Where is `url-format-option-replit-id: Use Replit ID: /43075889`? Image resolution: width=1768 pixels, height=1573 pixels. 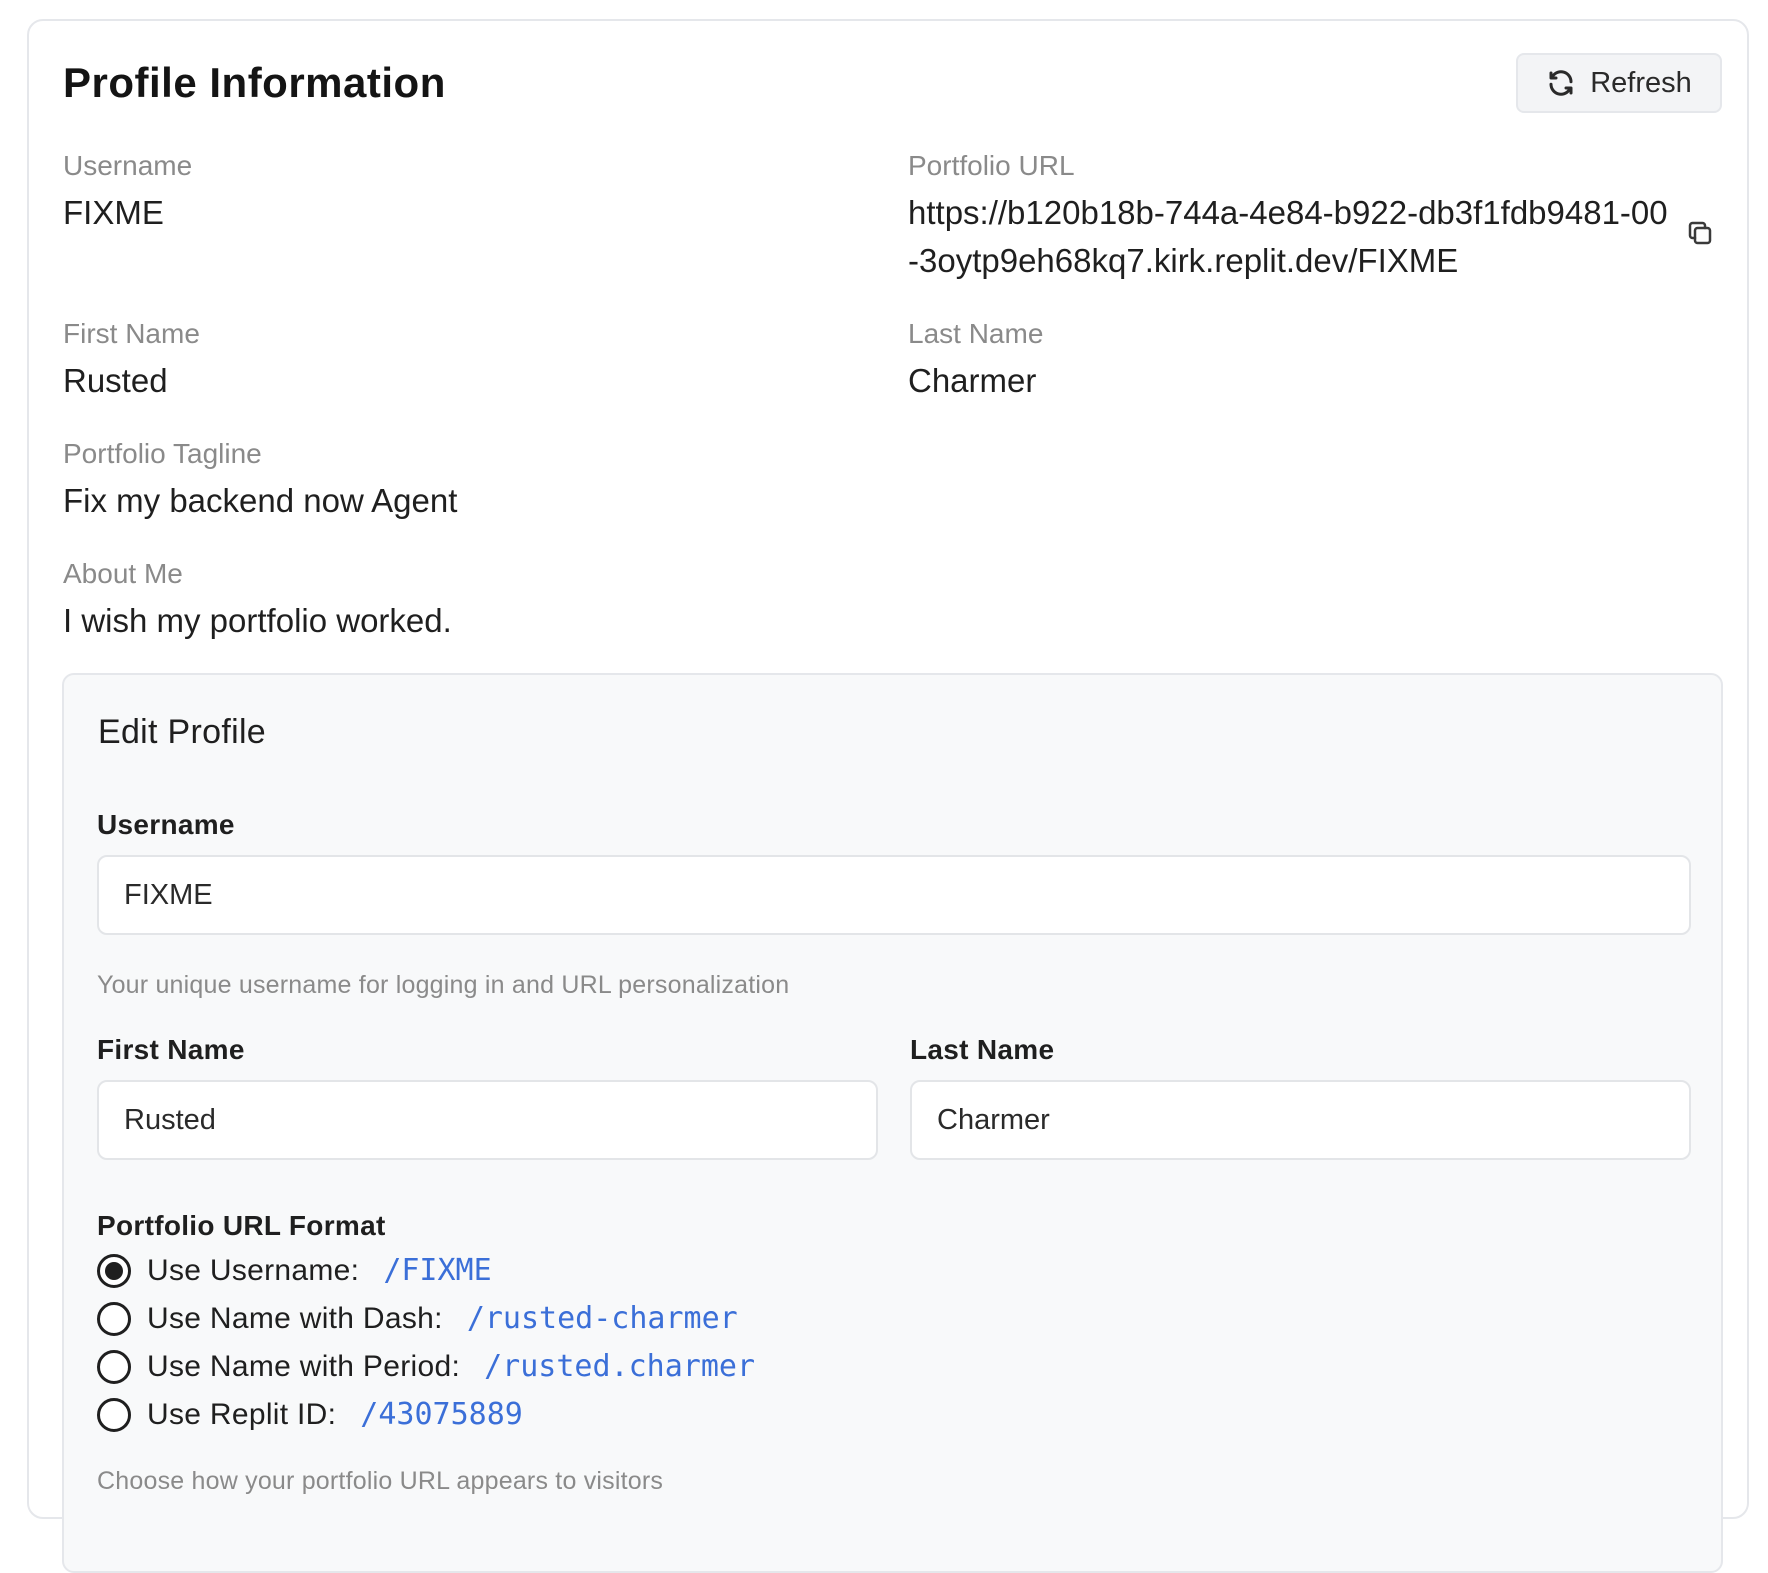 url-format-option-replit-id: Use Replit ID: /43075889 is located at coordinates (310, 1414).